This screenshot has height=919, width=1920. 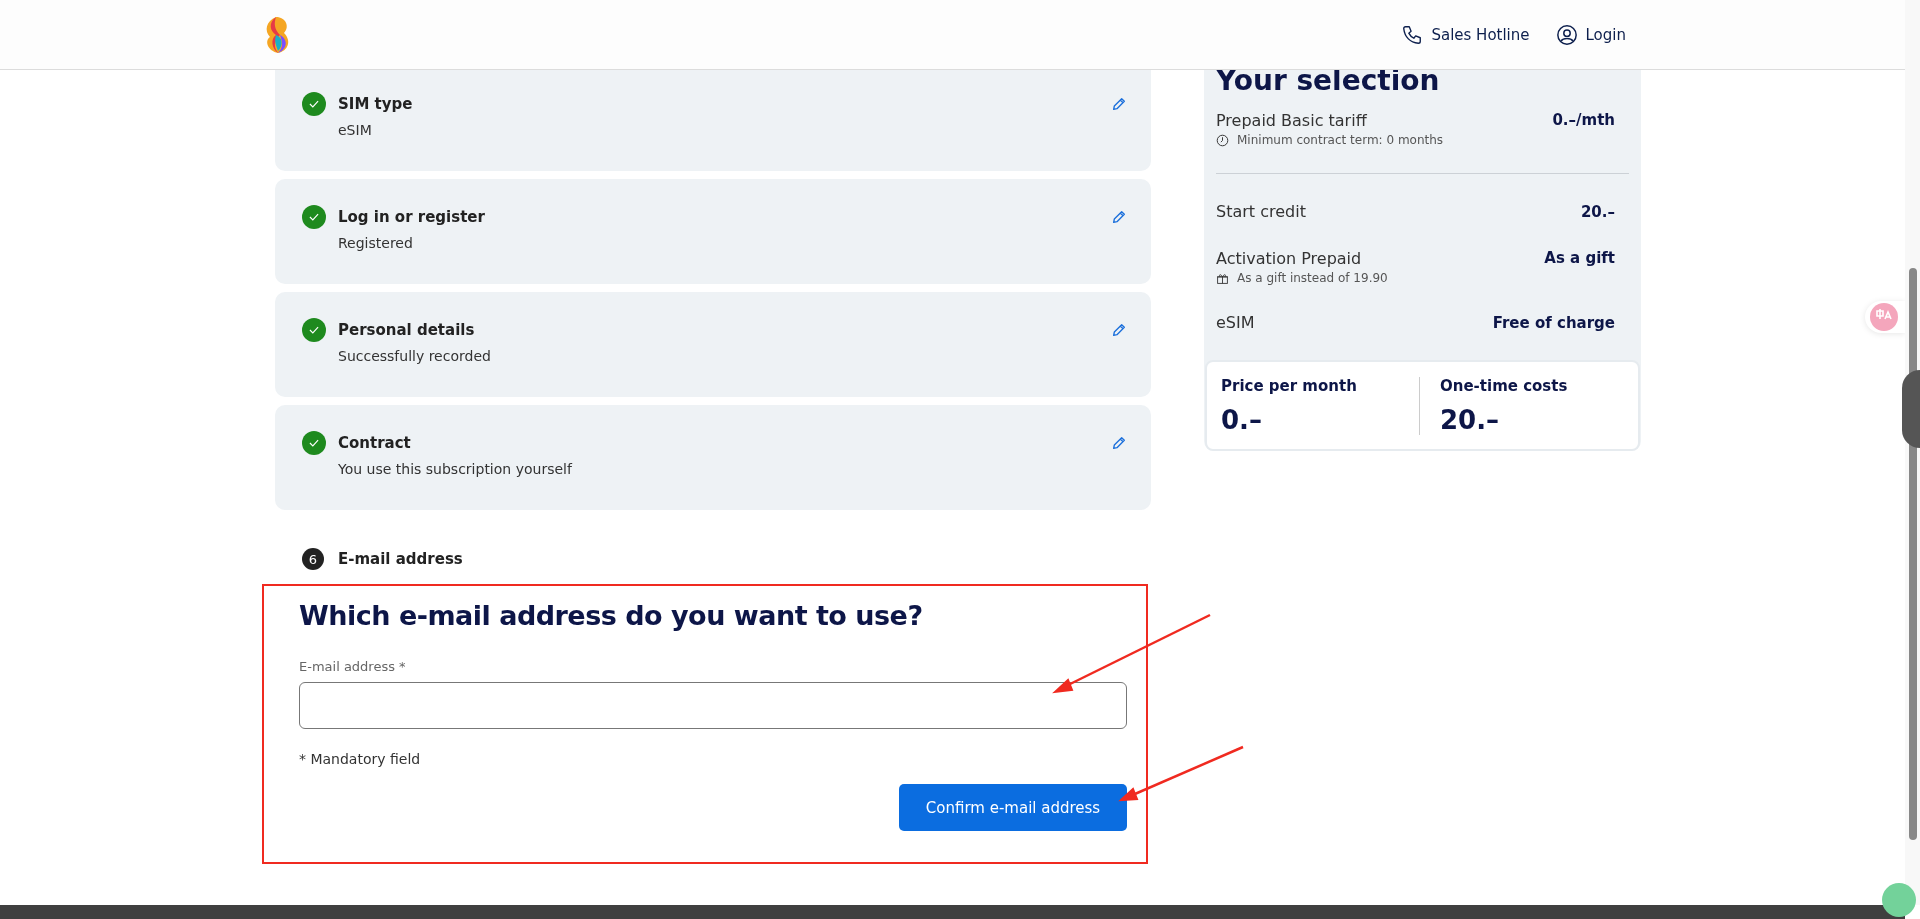 I want to click on sales-hotline-link: Sales Hotline, so click(x=1465, y=34).